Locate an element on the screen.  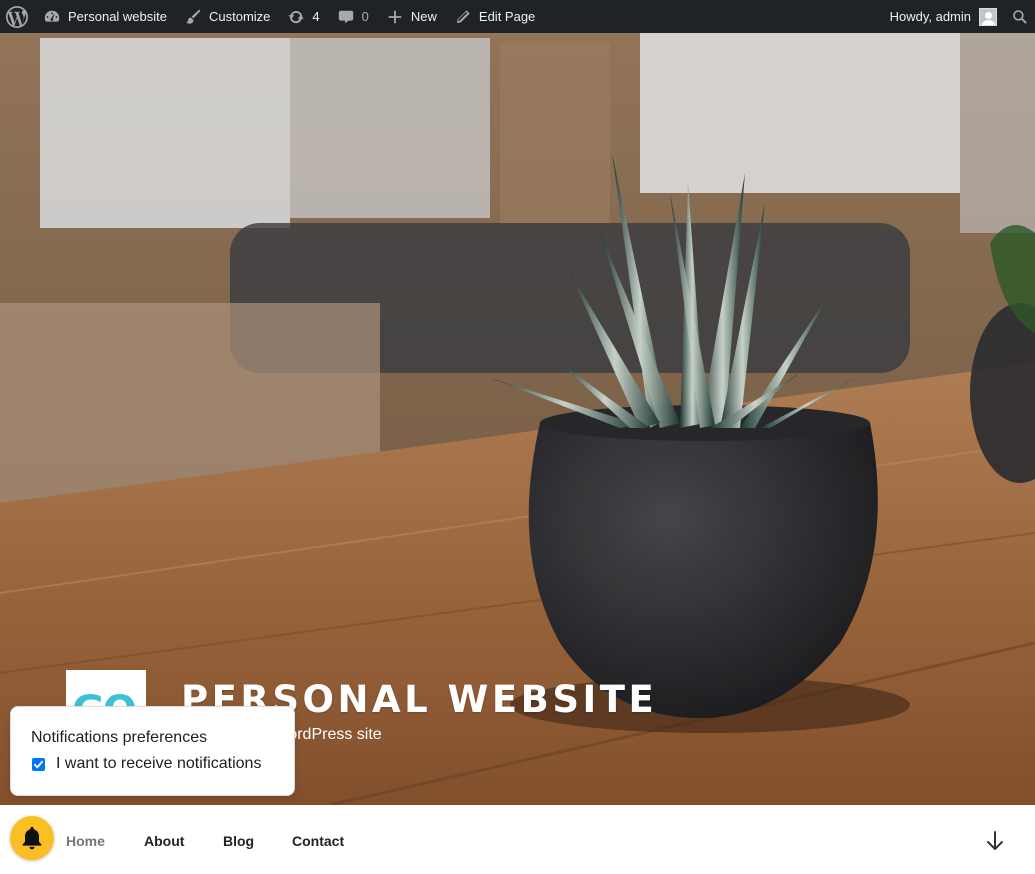
notifications-checkbox is located at coordinates (38, 764).